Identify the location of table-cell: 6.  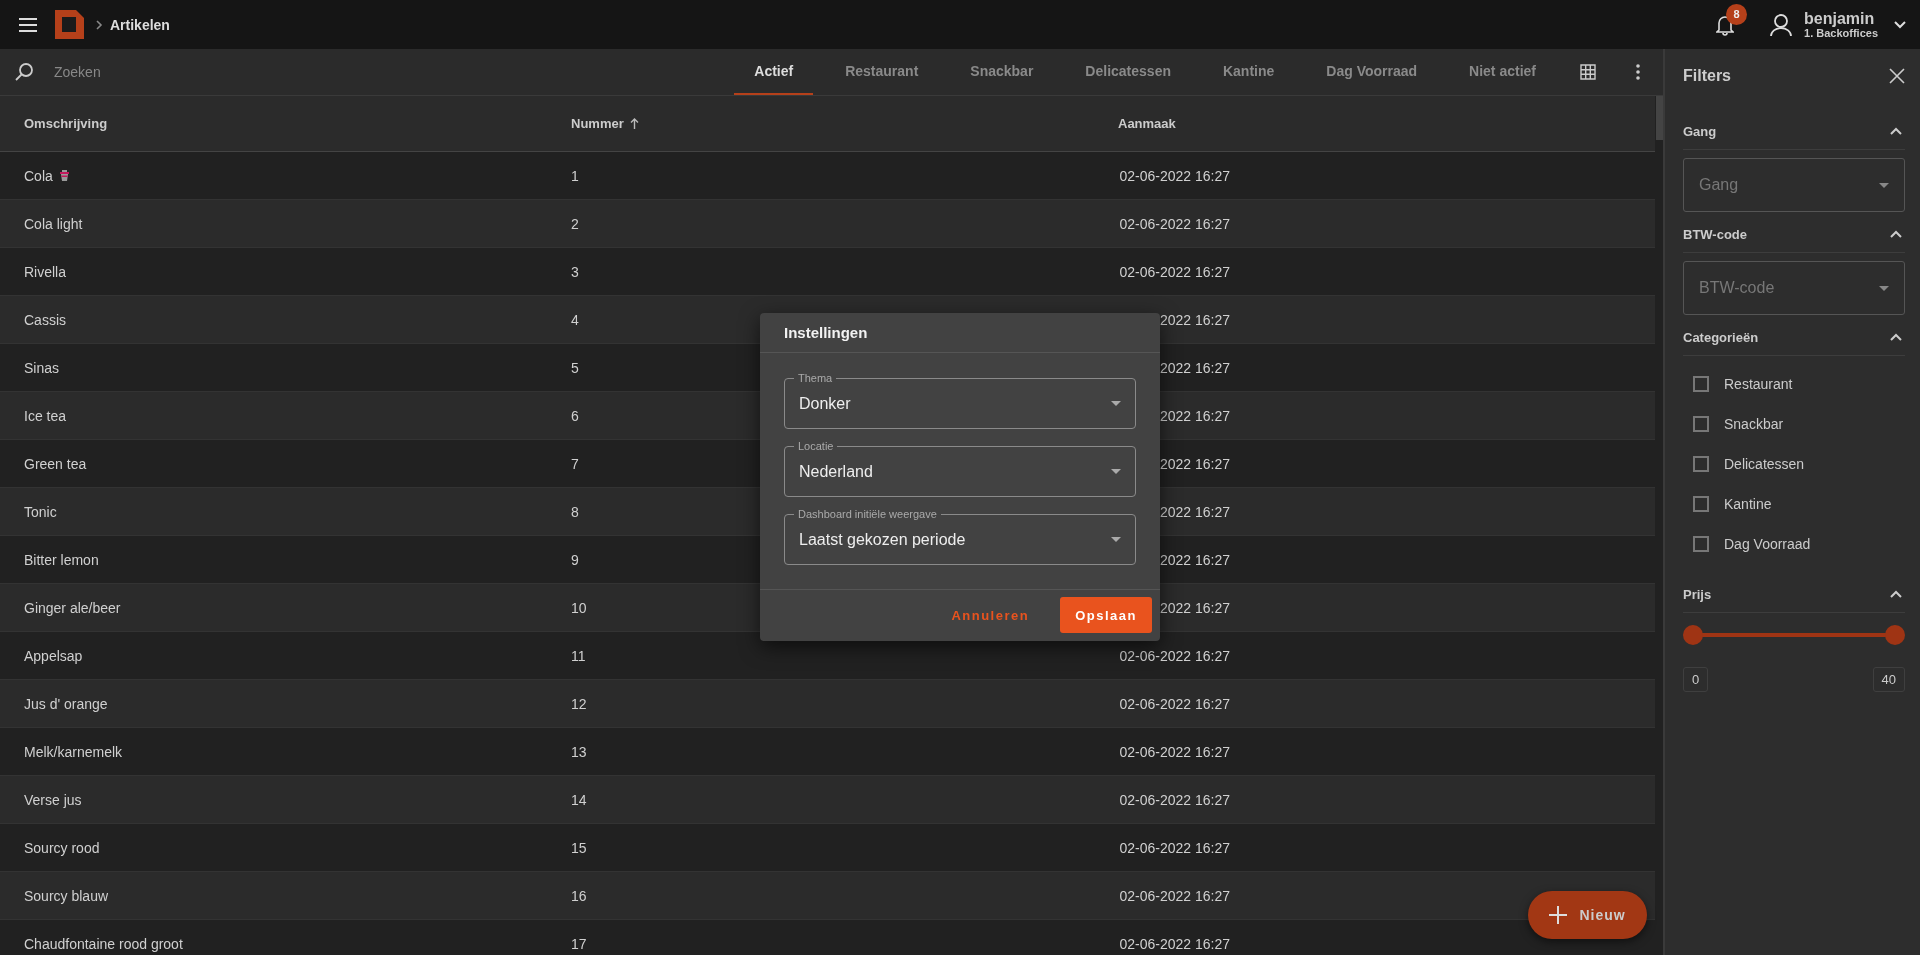
(575, 415).